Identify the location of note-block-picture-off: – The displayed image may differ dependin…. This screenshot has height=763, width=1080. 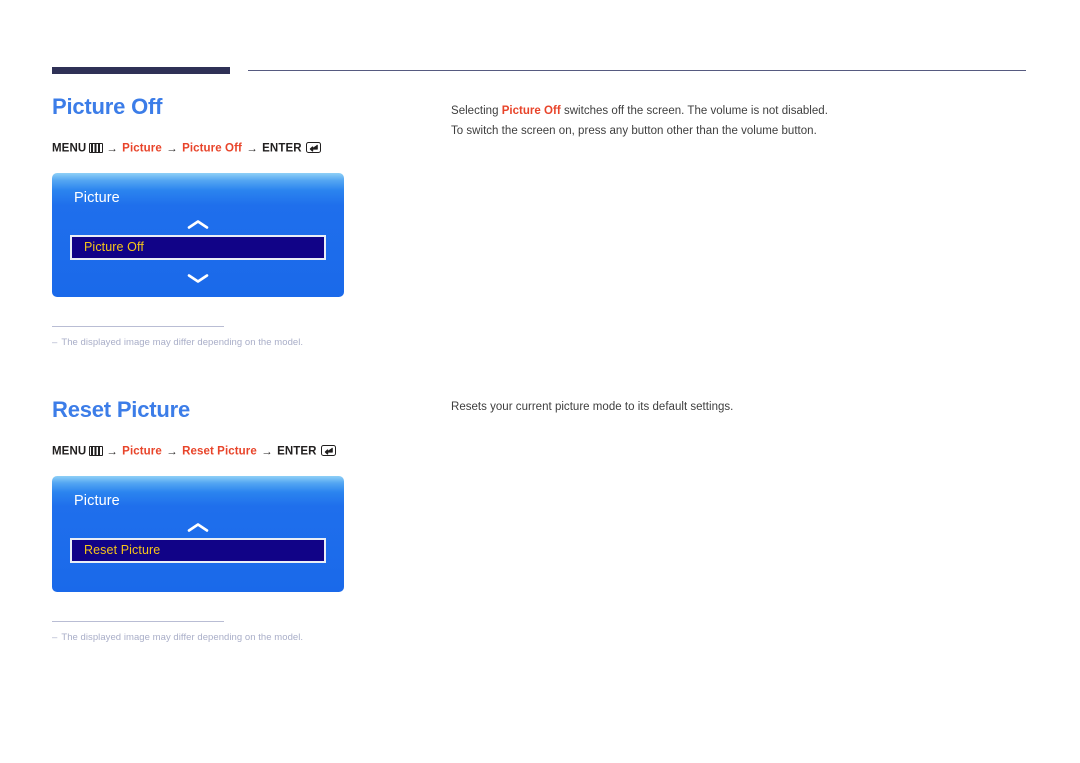
(198, 336).